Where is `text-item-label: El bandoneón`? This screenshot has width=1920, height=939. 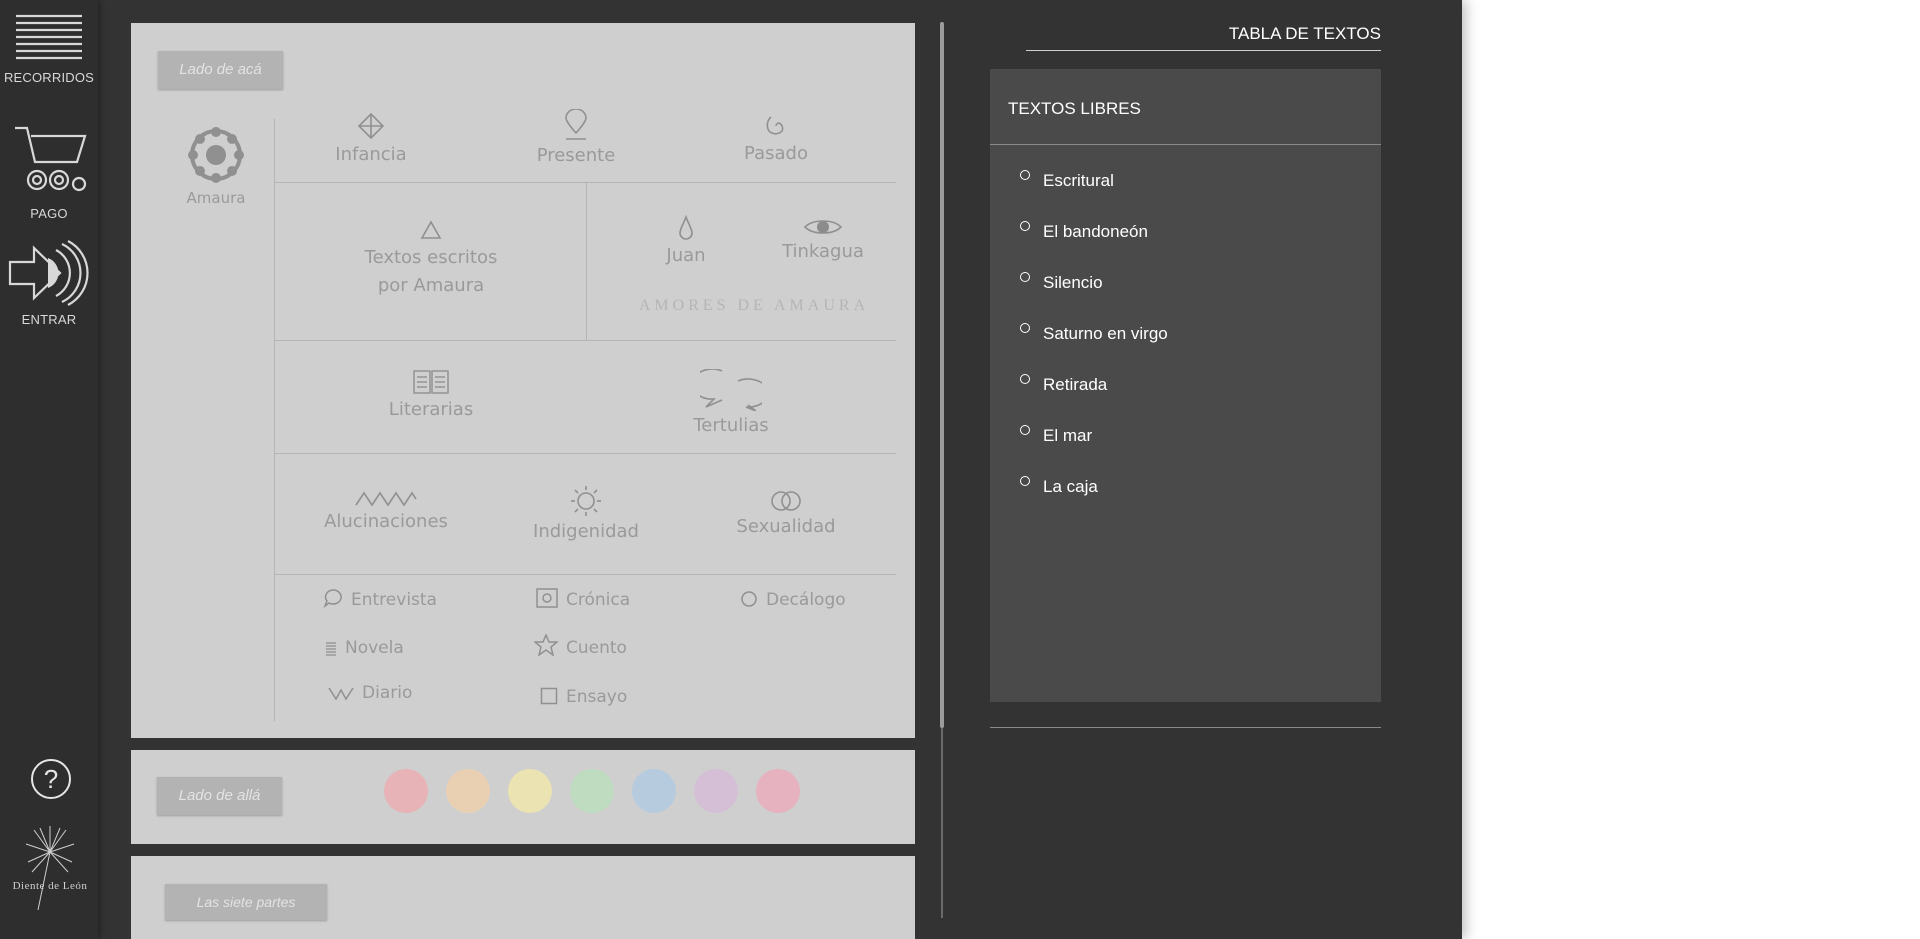
text-item-label: El bandoneón is located at coordinates (1095, 231).